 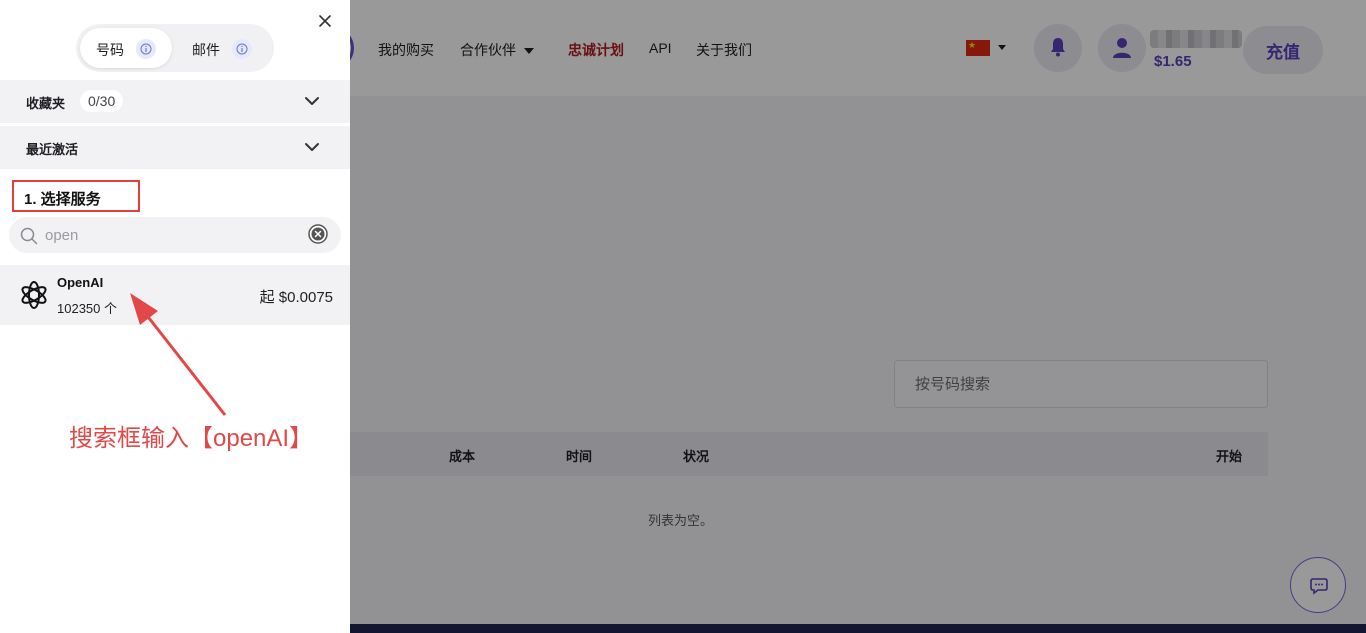 I want to click on service-search-input, so click(x=170, y=235).